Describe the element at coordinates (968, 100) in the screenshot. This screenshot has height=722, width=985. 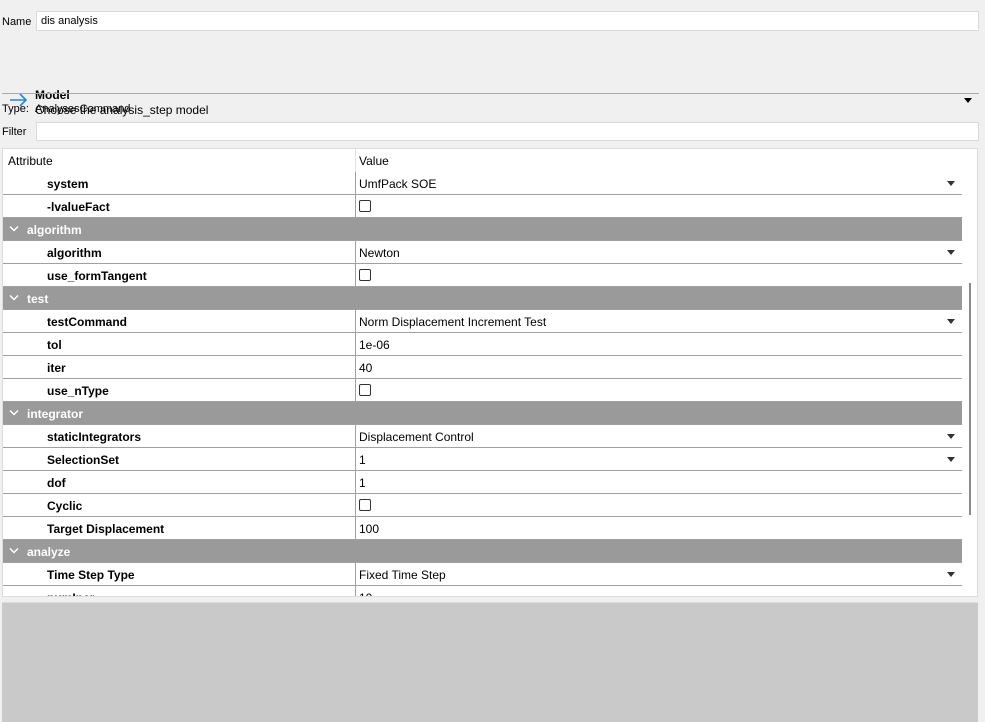
I see `triangle-down-icon` at that location.